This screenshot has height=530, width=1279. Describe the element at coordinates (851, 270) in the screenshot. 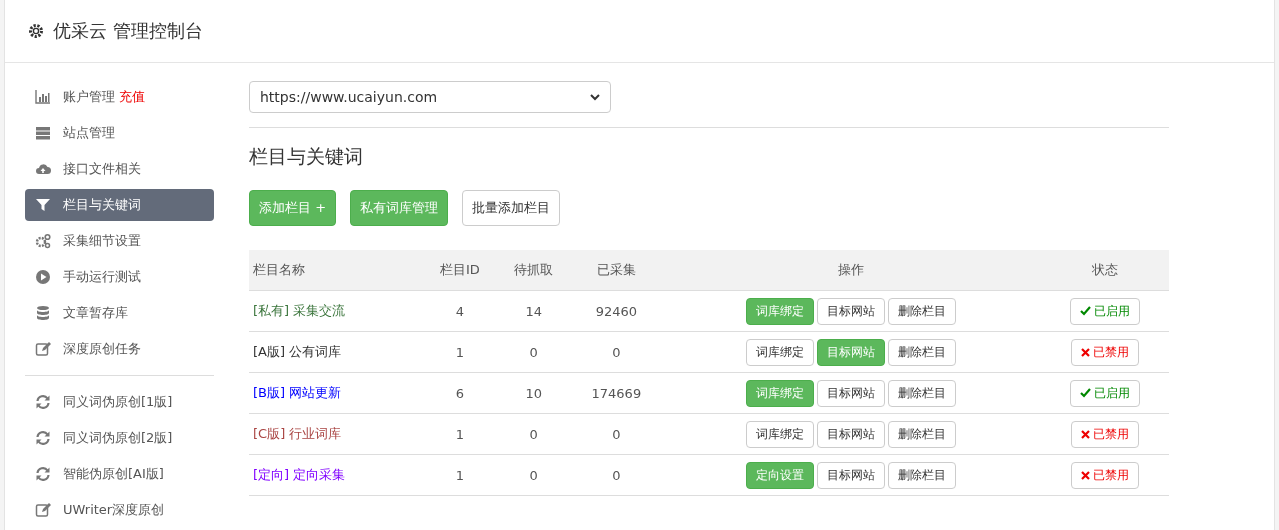

I see `column-header: 操作` at that location.